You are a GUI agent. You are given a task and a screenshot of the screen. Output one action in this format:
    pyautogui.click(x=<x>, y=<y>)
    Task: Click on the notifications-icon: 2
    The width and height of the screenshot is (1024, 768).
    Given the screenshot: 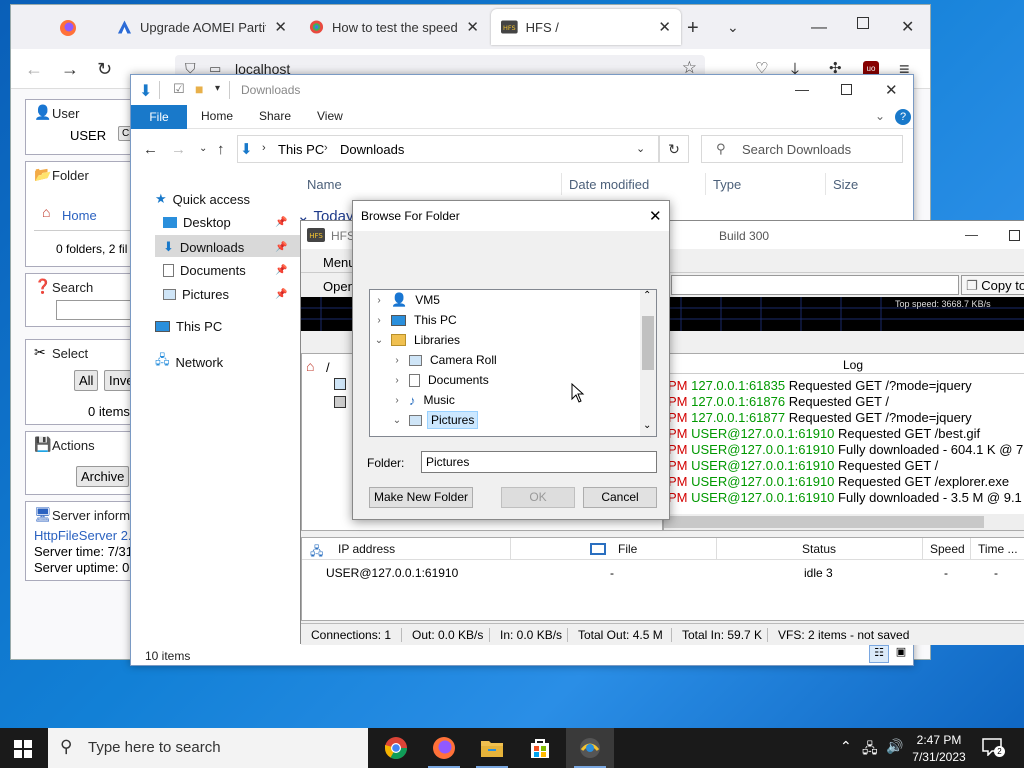 What is the action you would take?
    pyautogui.click(x=993, y=747)
    